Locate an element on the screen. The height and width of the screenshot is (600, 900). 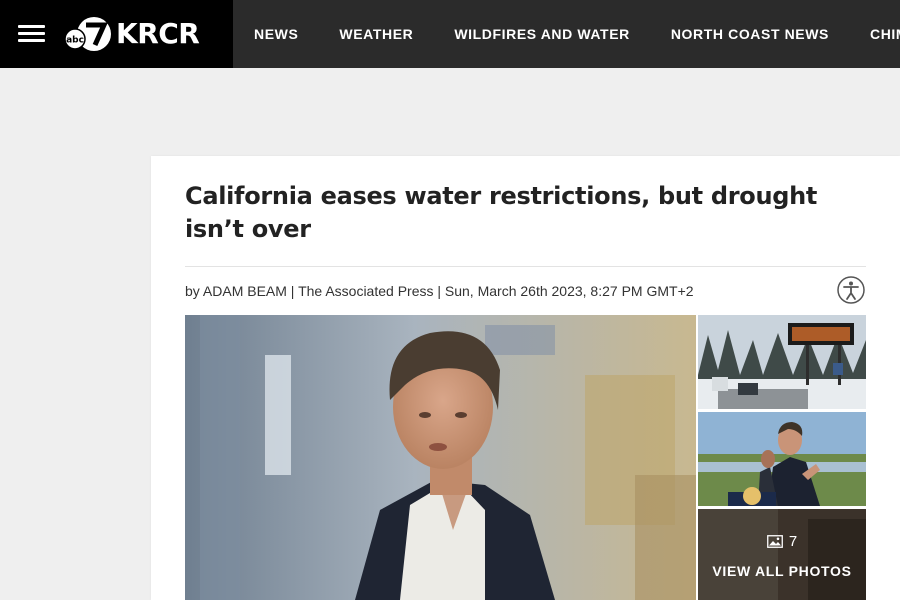
accessibility-icon is located at coordinates (851, 290).